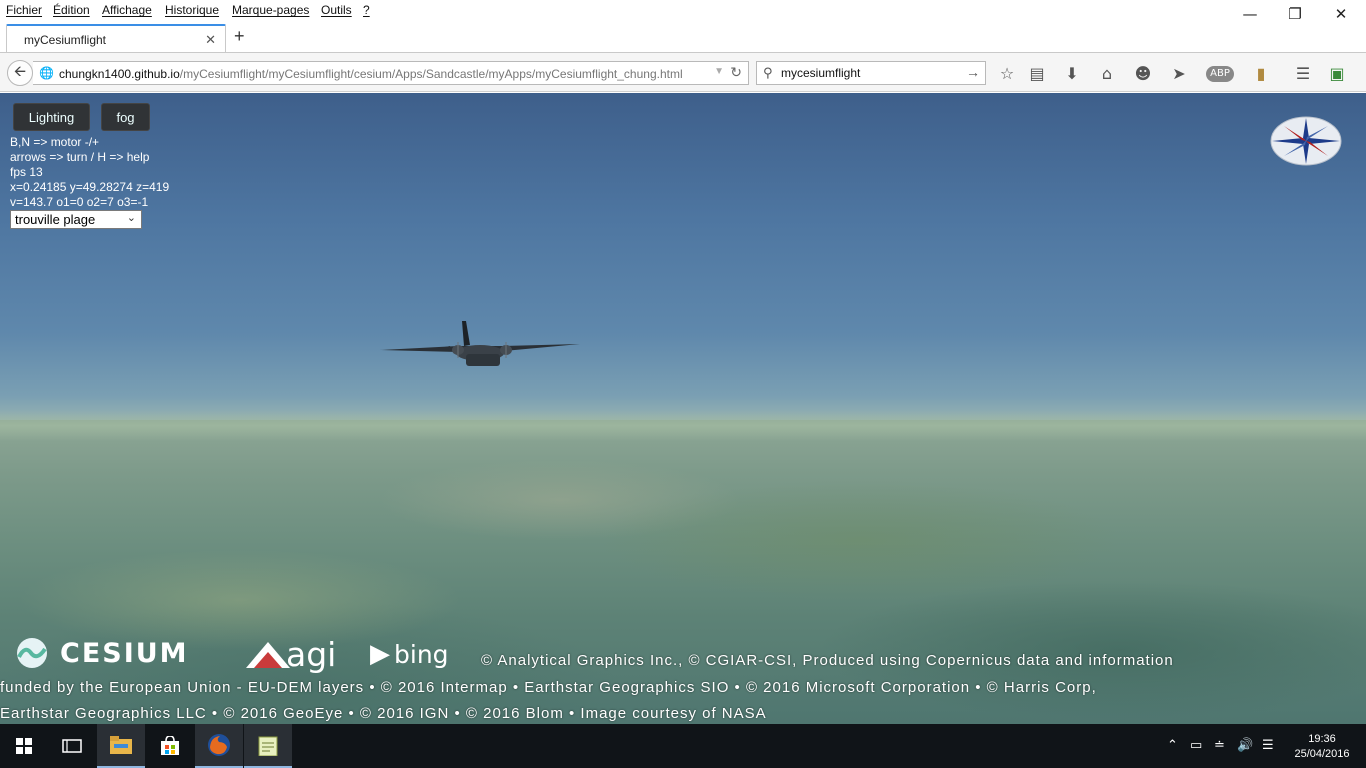  I want to click on plus-icon: +, so click(239, 36).